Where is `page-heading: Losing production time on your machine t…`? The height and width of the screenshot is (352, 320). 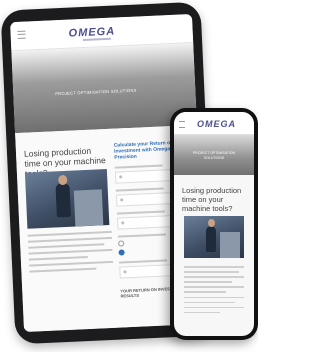 page-heading: Losing production time on your machine t… is located at coordinates (212, 199).